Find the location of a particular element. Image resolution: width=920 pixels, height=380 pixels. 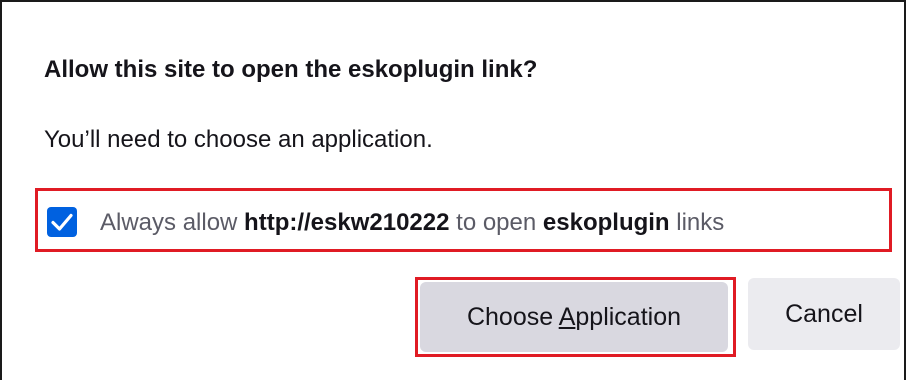

label-middle: to open is located at coordinates (496, 222).